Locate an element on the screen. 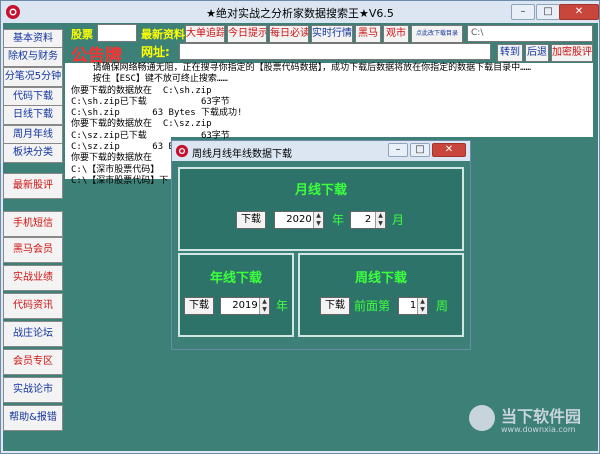  stock-code-input is located at coordinates (117, 33).